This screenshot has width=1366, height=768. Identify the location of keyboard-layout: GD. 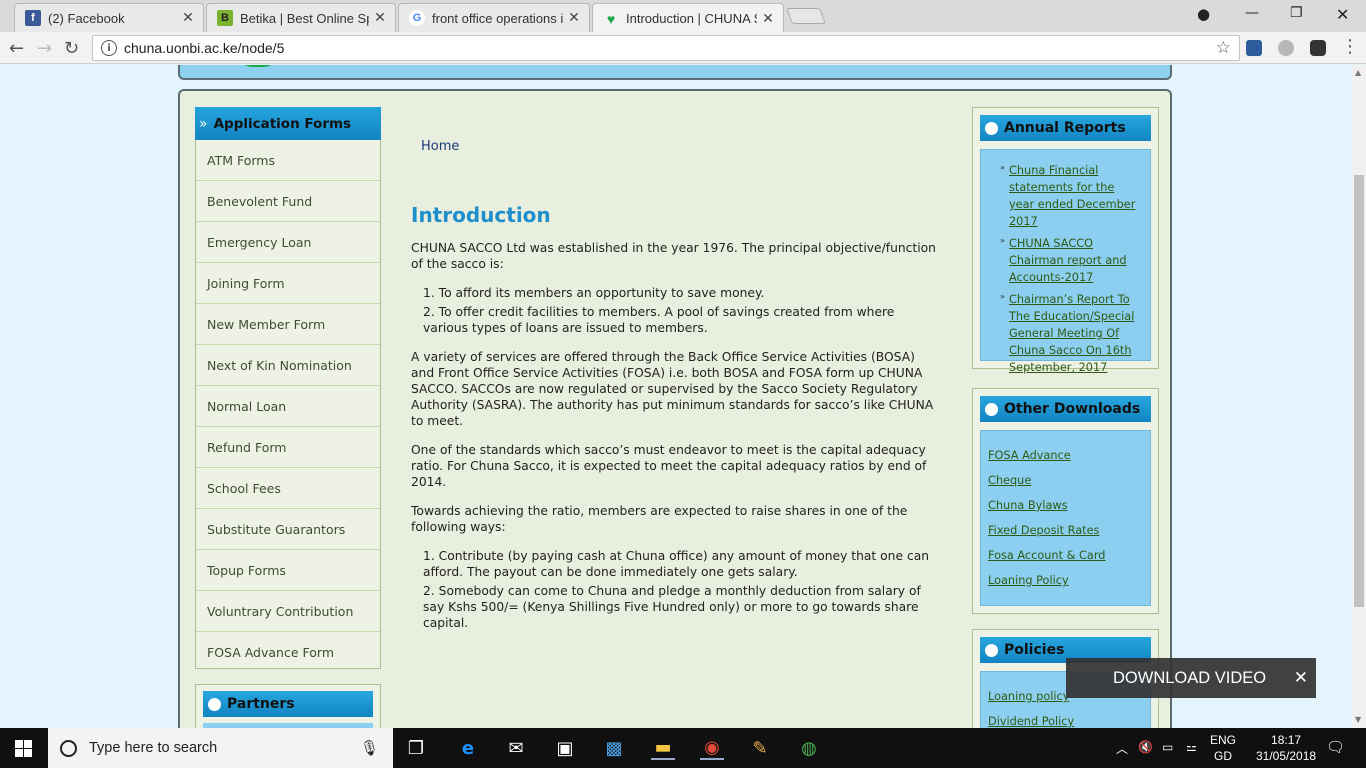
(1223, 756).